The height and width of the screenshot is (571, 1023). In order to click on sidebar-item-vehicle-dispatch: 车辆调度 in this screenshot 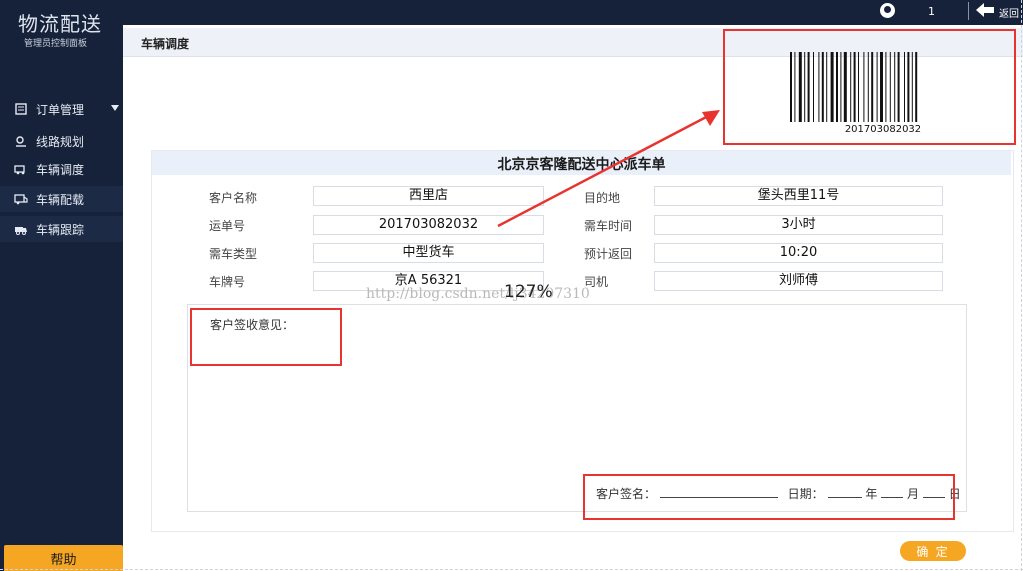, I will do `click(61, 169)`.